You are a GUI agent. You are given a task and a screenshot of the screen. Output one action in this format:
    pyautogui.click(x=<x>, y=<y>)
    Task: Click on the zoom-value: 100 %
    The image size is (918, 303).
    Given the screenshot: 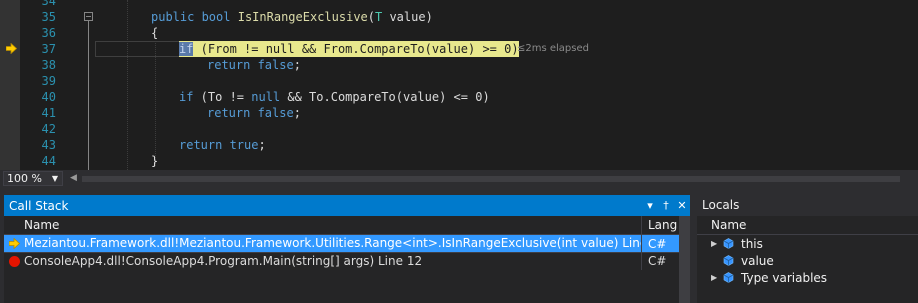 What is the action you would take?
    pyautogui.click(x=24, y=178)
    